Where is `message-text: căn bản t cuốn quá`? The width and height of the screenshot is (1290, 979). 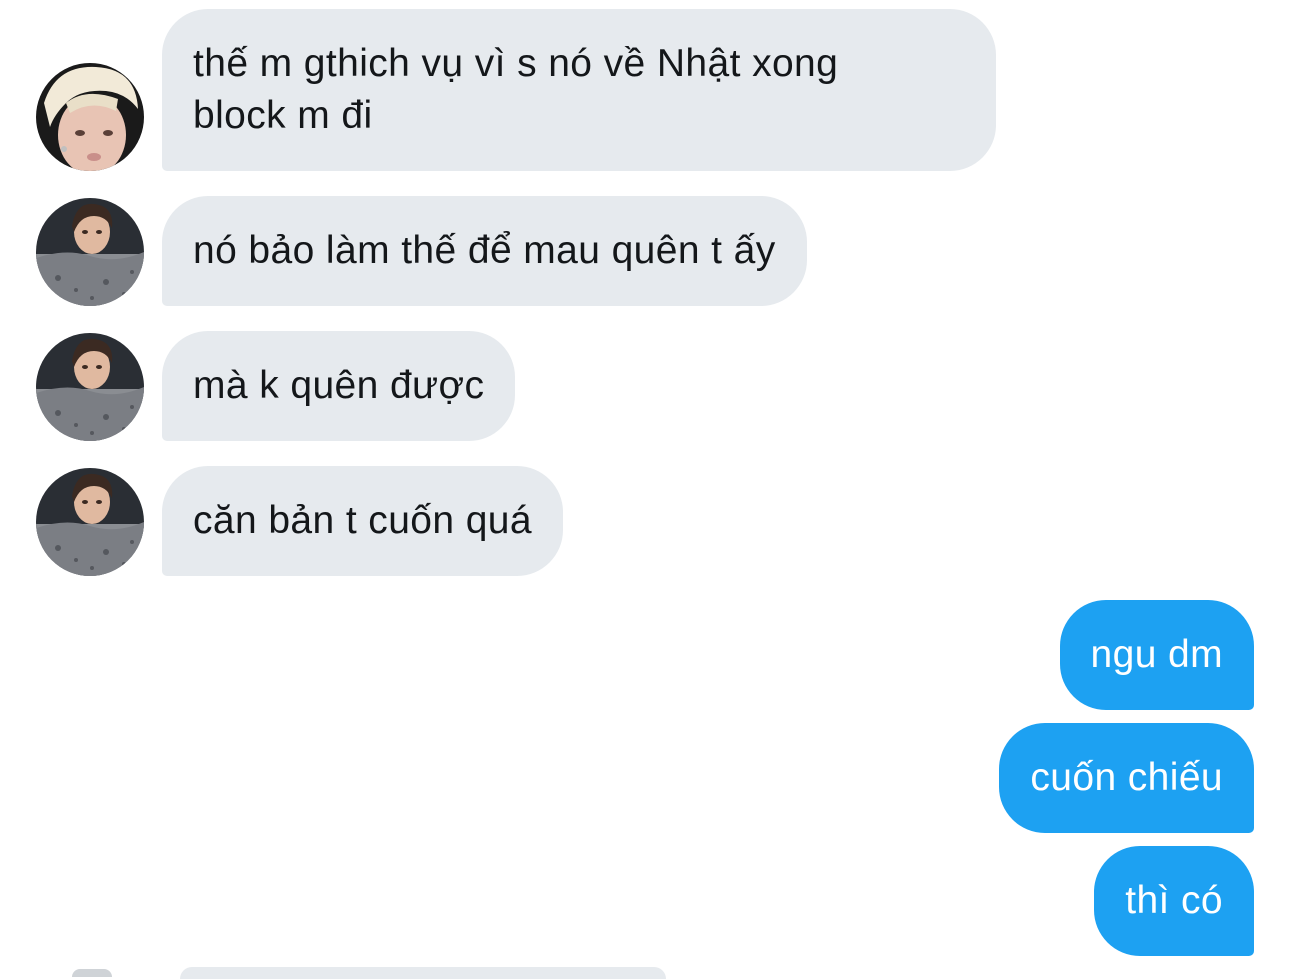 message-text: căn bản t cuốn quá is located at coordinates (362, 520).